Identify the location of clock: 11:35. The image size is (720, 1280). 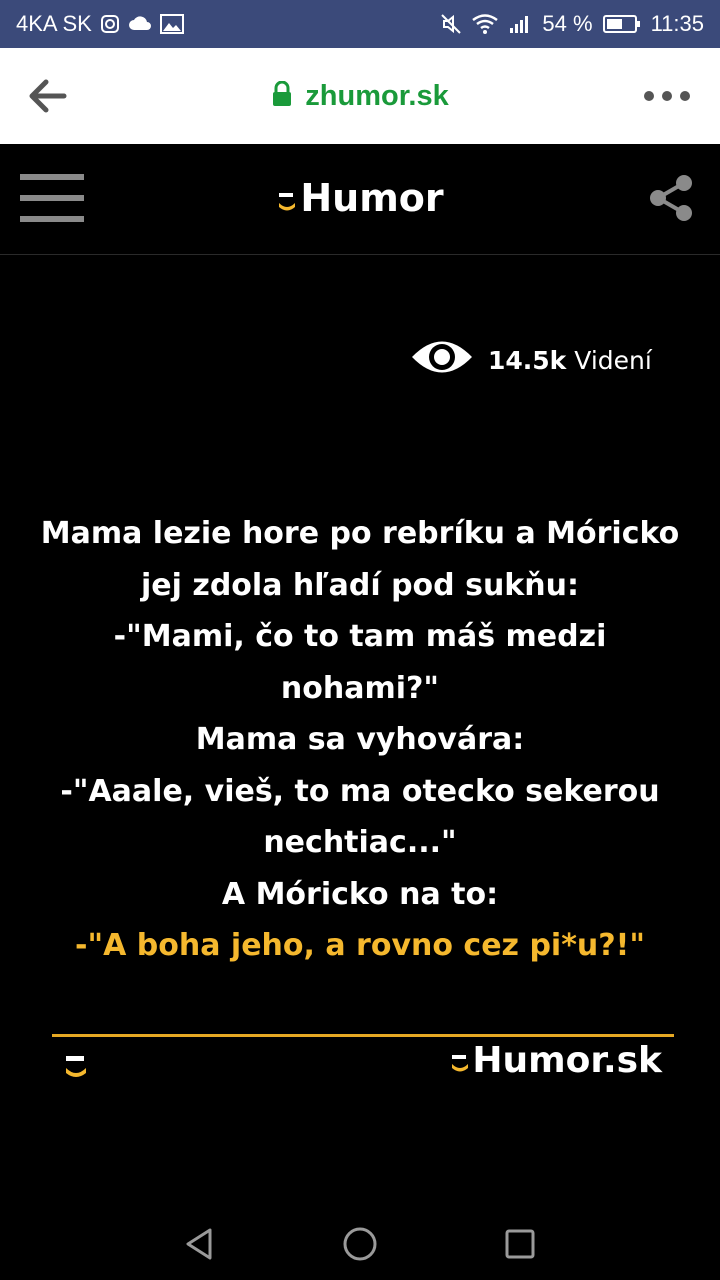
(677, 23).